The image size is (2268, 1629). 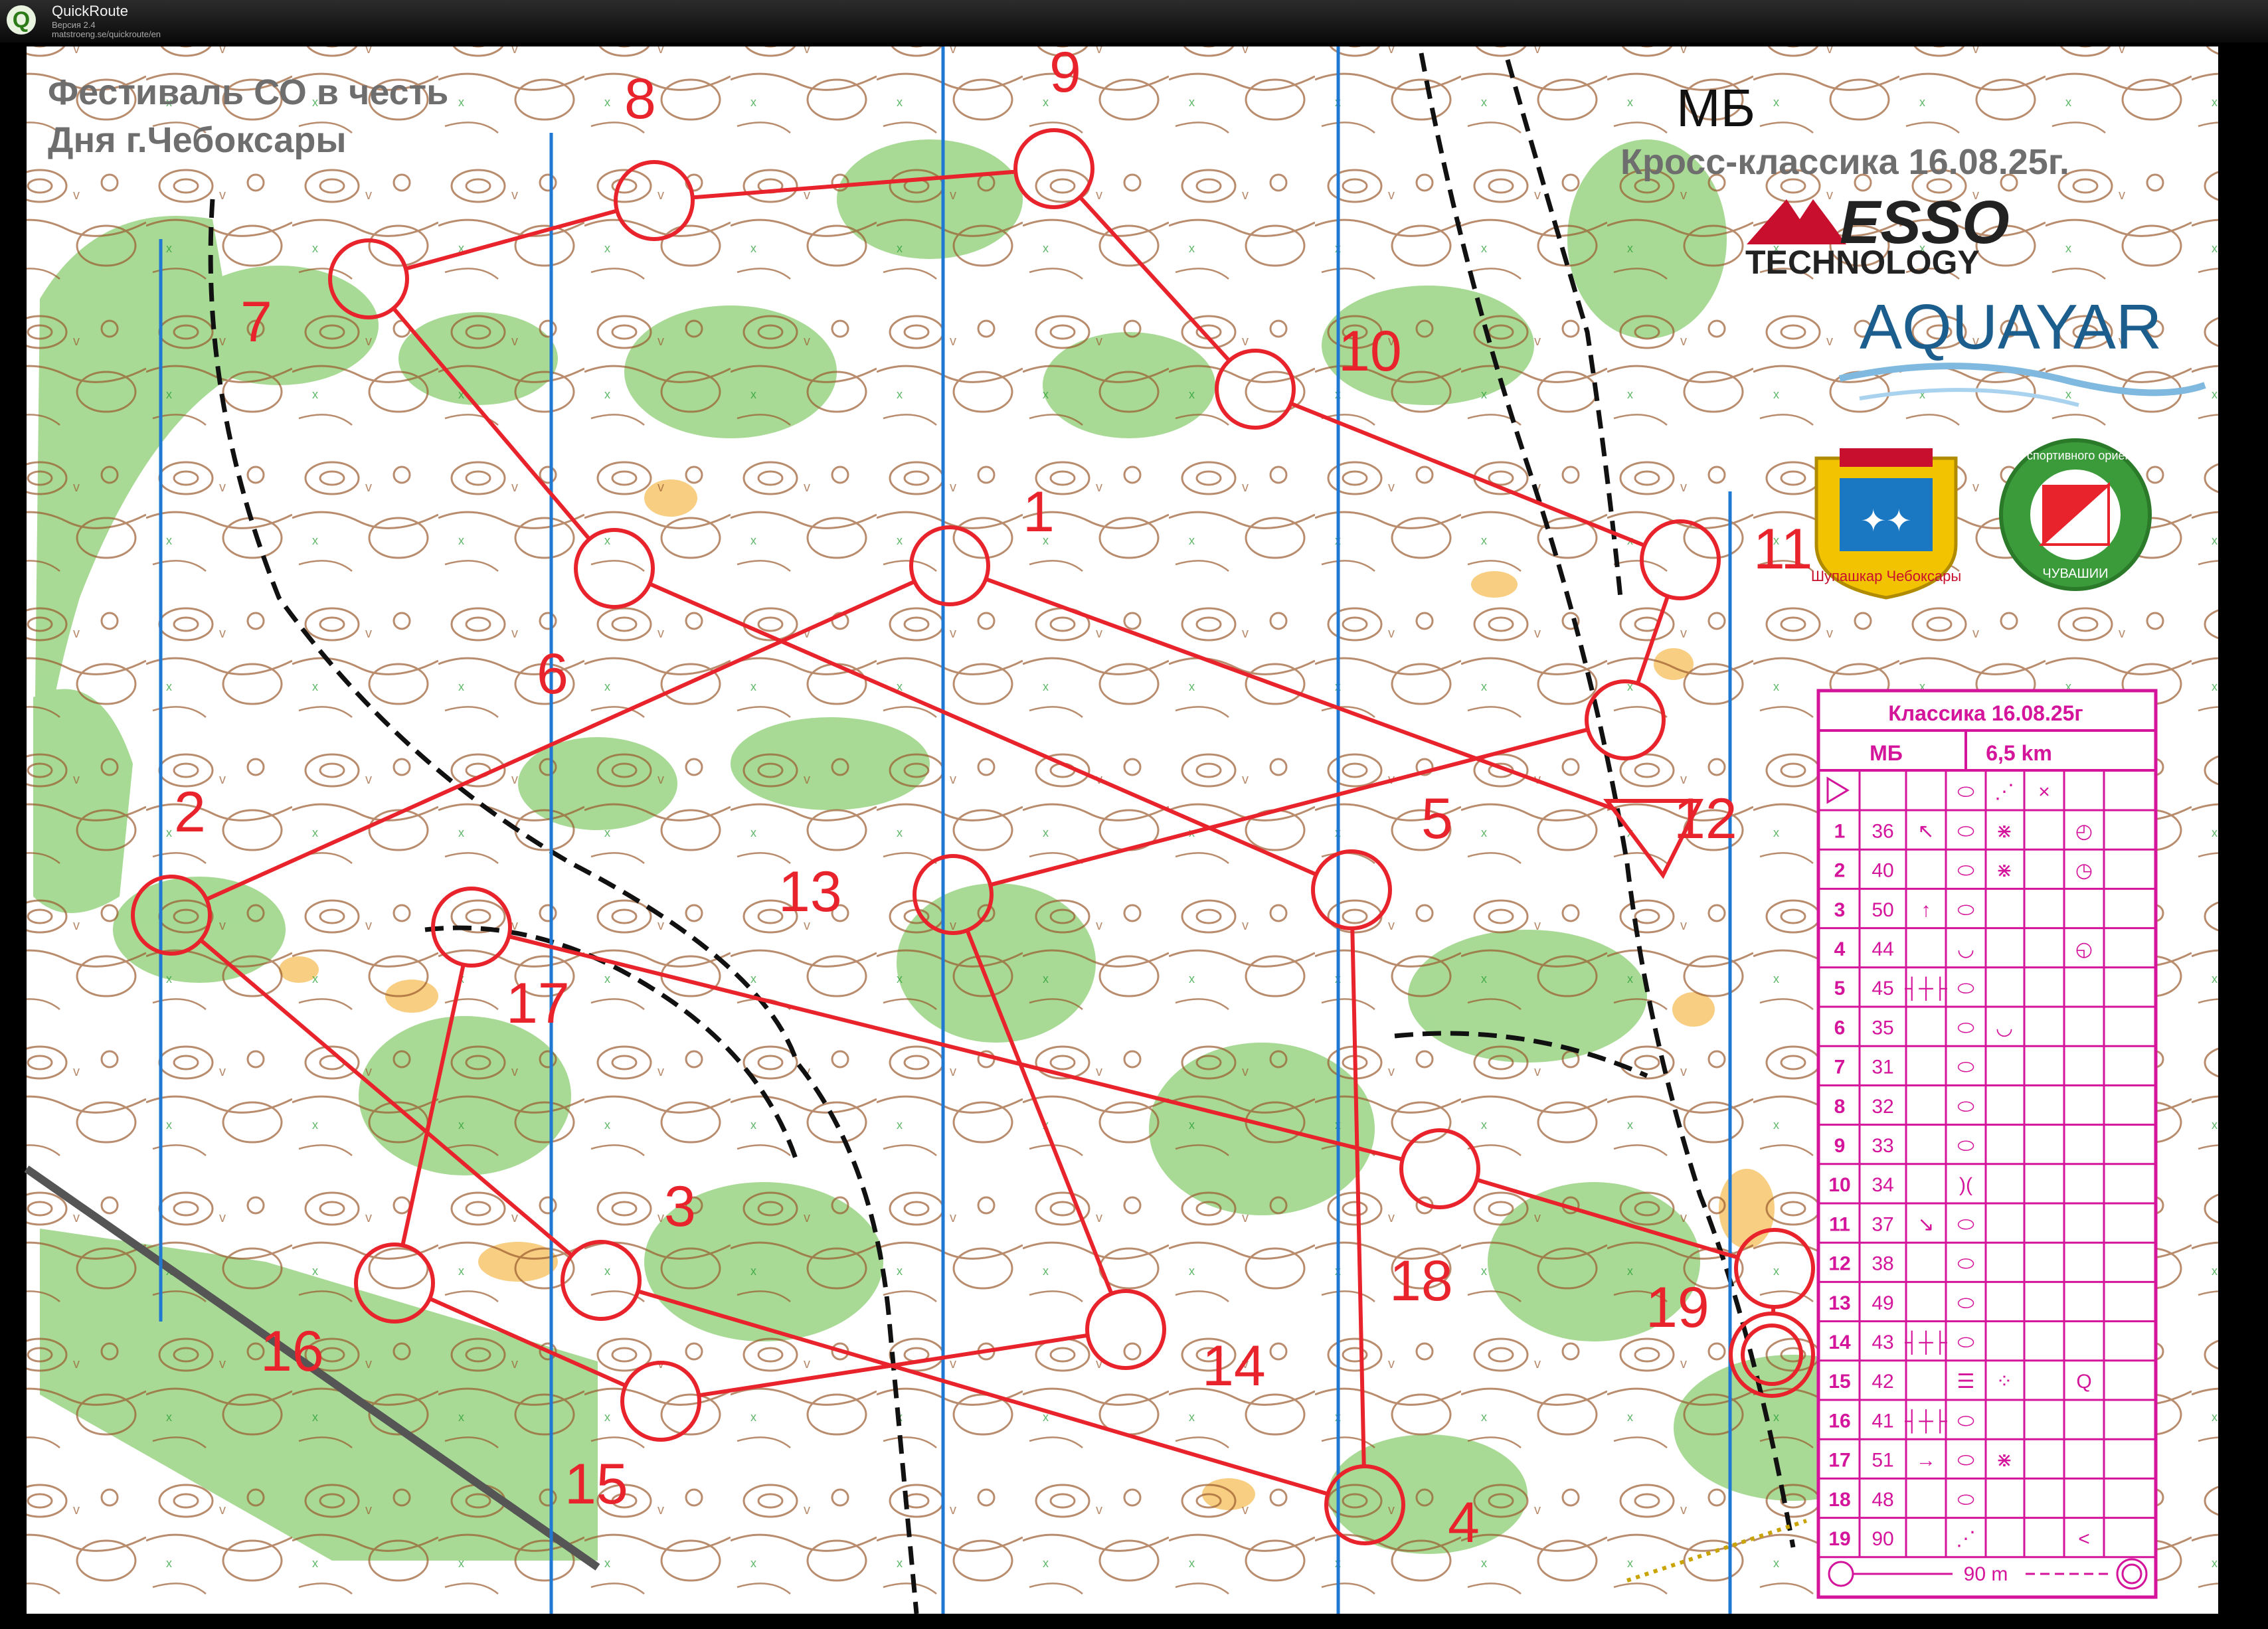 What do you see at coordinates (1839, 1264) in the screenshot?
I see `description-row-12-num: 12` at bounding box center [1839, 1264].